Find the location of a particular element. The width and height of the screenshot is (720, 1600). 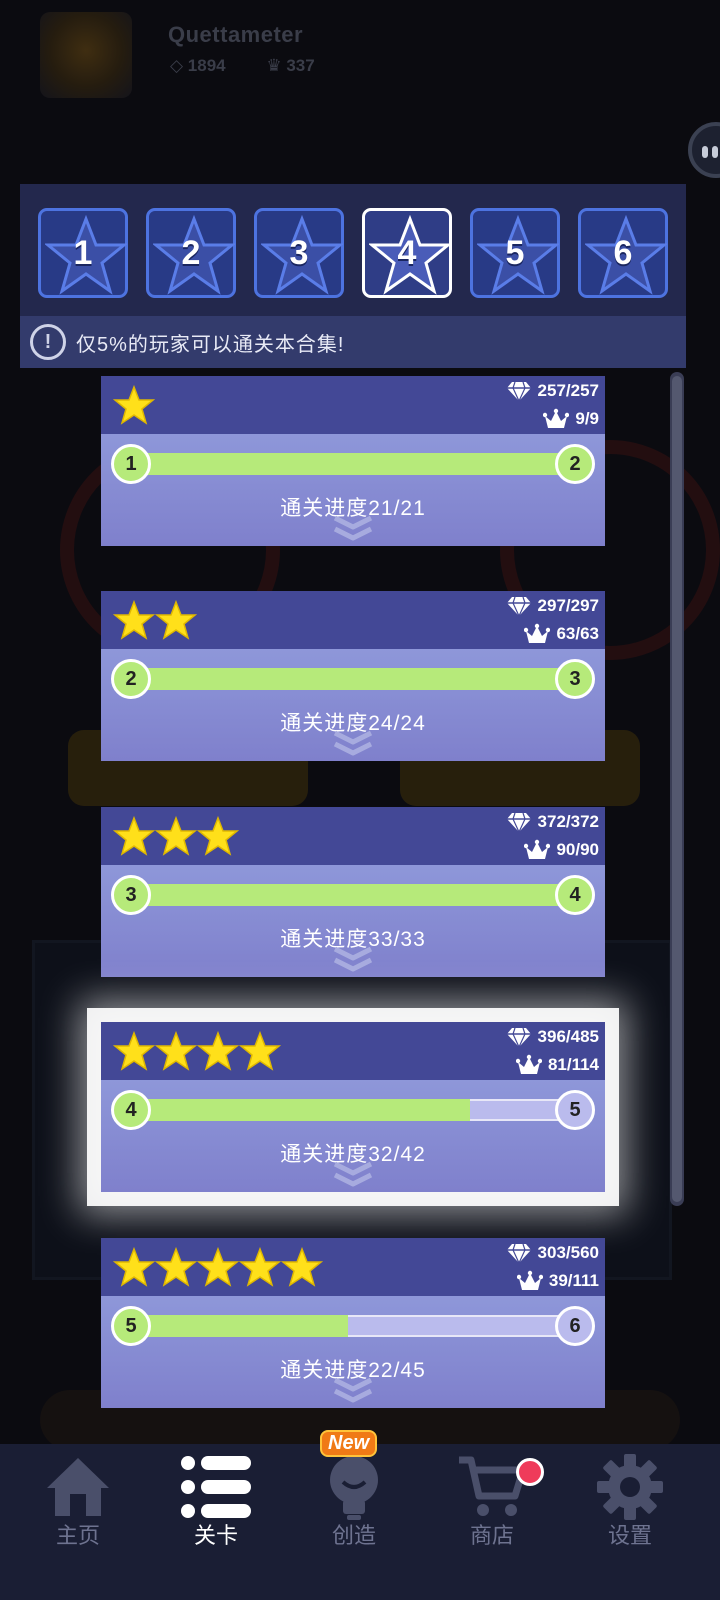

progress-bar: 45 is located at coordinates (353, 1110).